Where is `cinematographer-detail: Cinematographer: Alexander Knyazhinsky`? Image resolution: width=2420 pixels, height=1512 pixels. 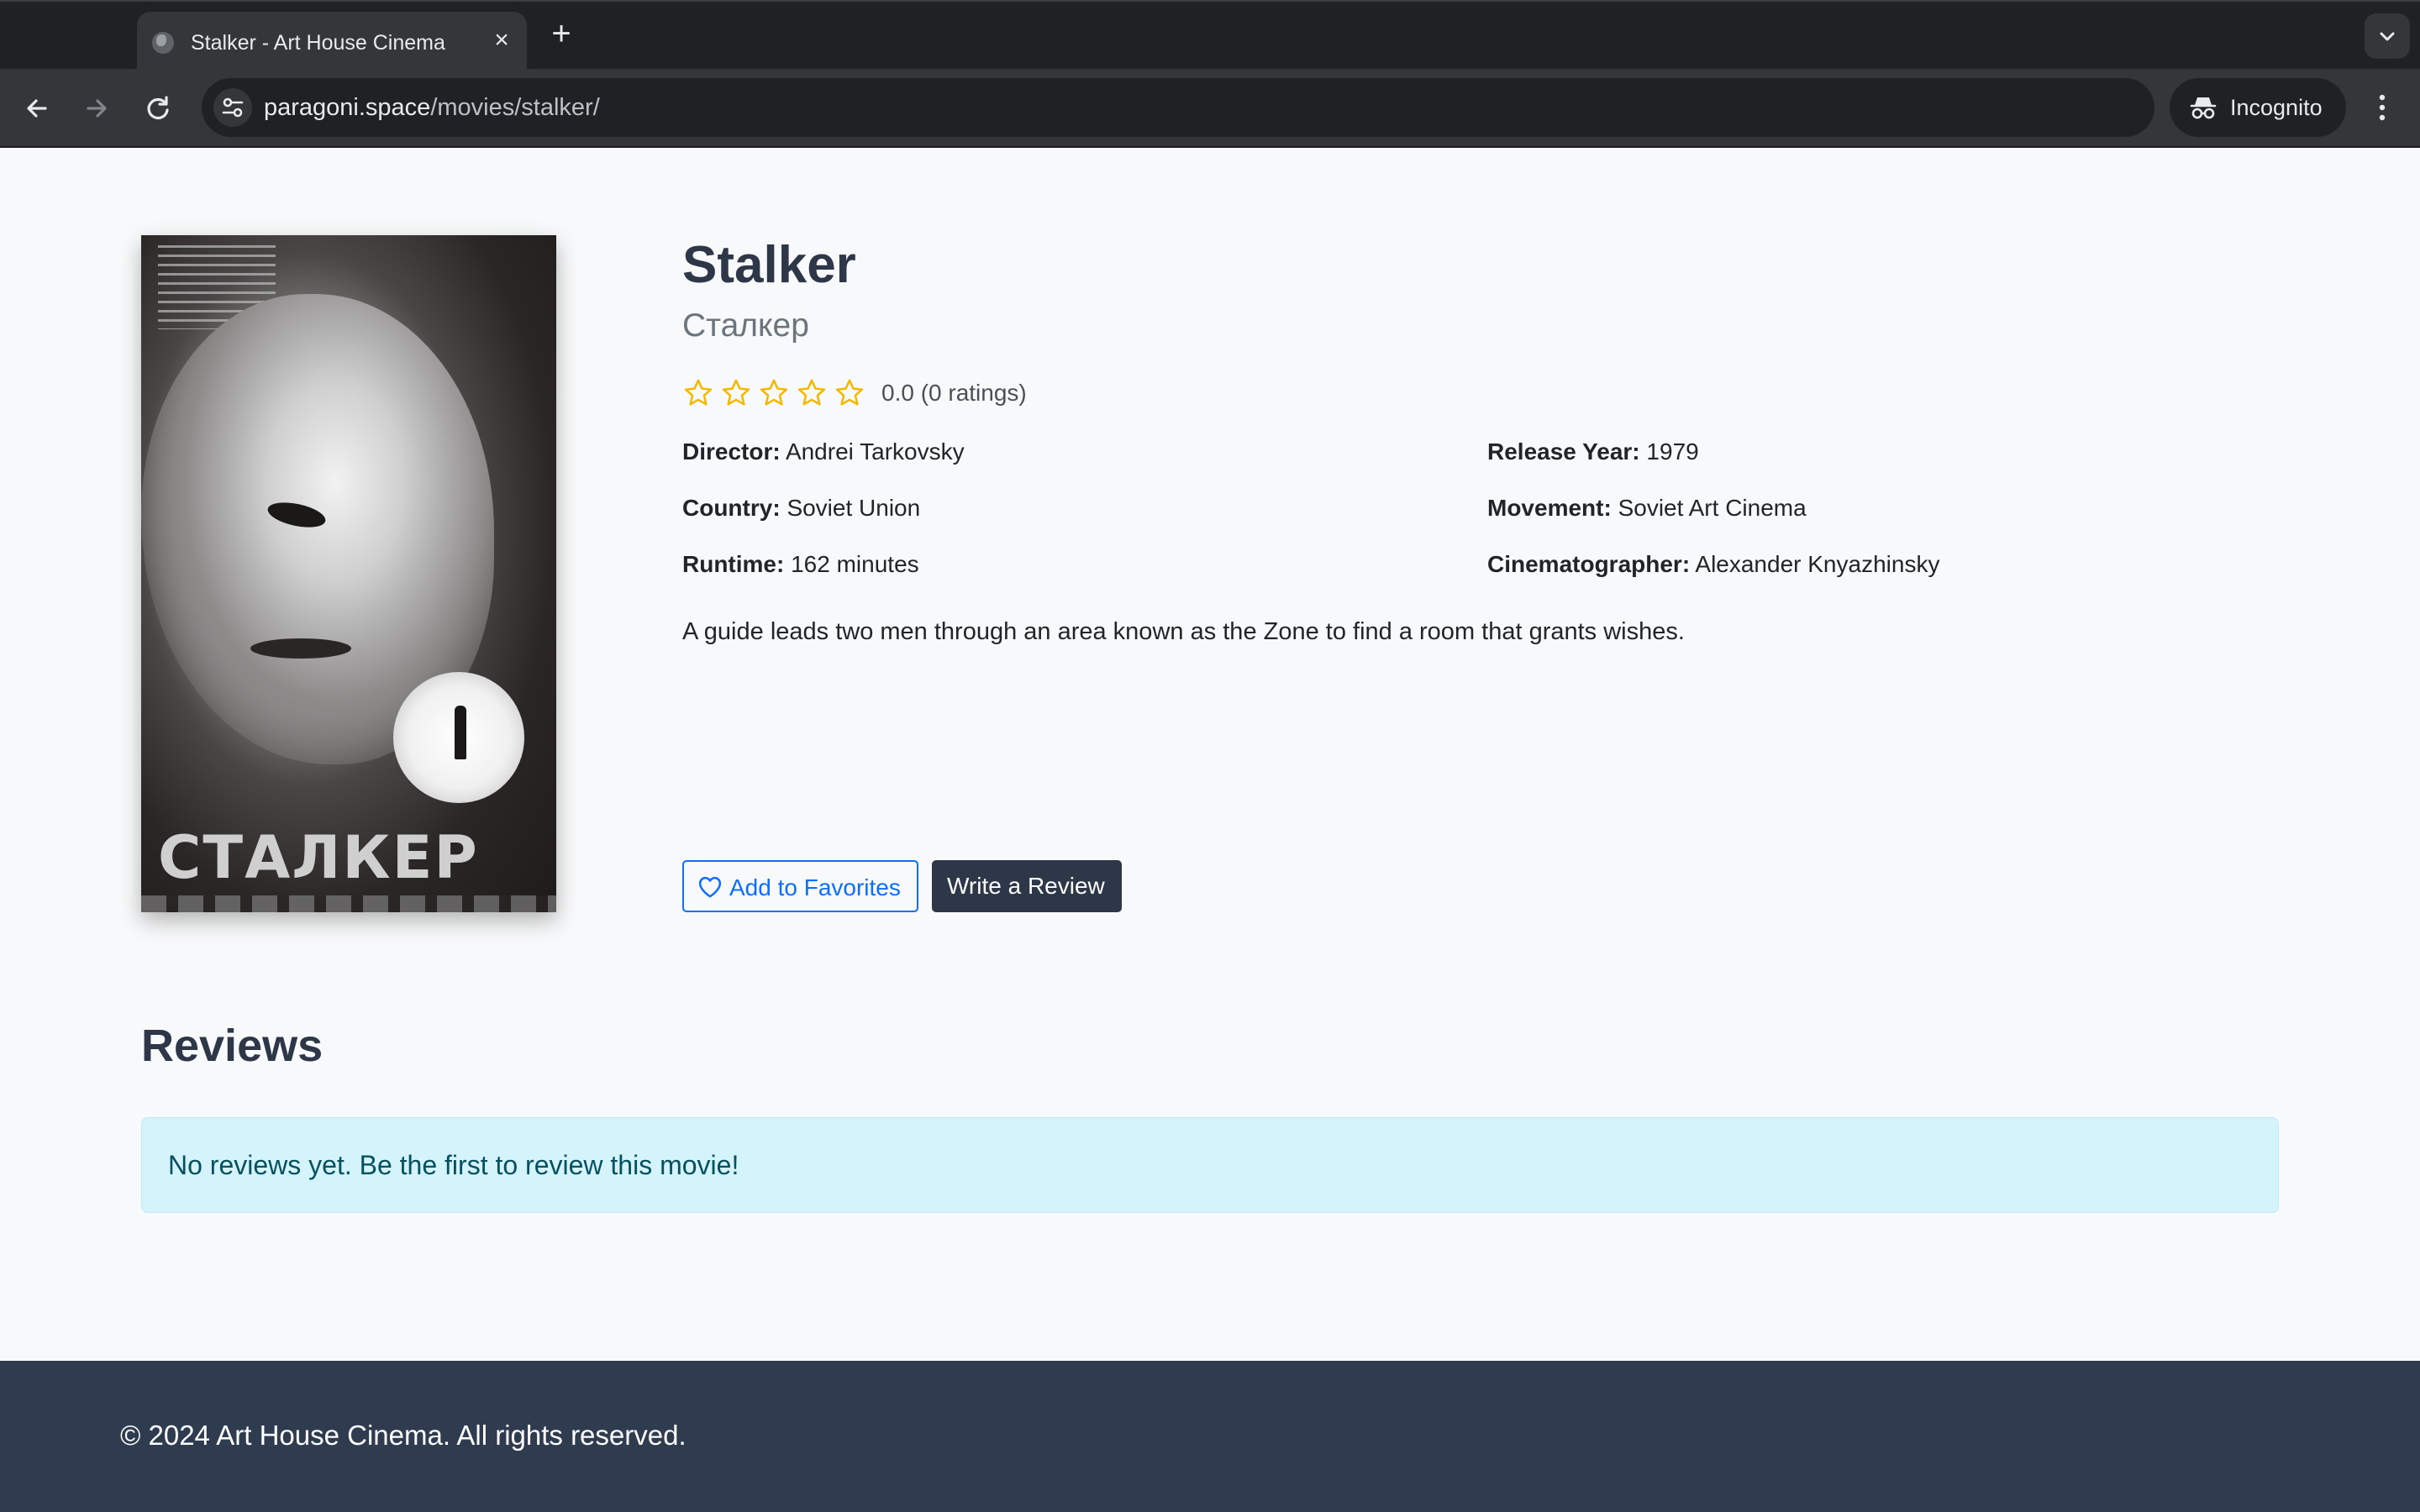 cinematographer-detail: Cinematographer: Alexander Knyazhinsky is located at coordinates (1713, 564).